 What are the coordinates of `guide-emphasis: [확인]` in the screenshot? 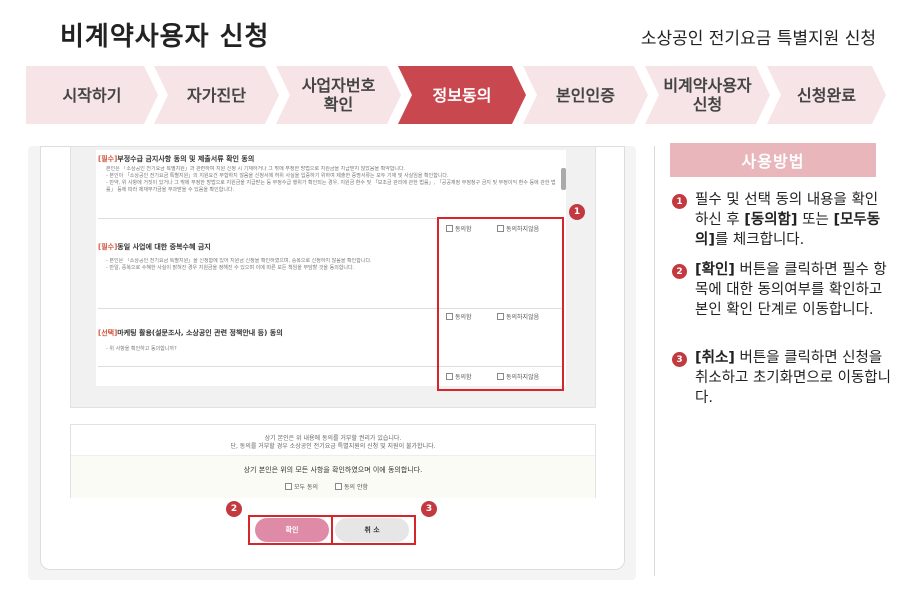 It's located at (715, 270).